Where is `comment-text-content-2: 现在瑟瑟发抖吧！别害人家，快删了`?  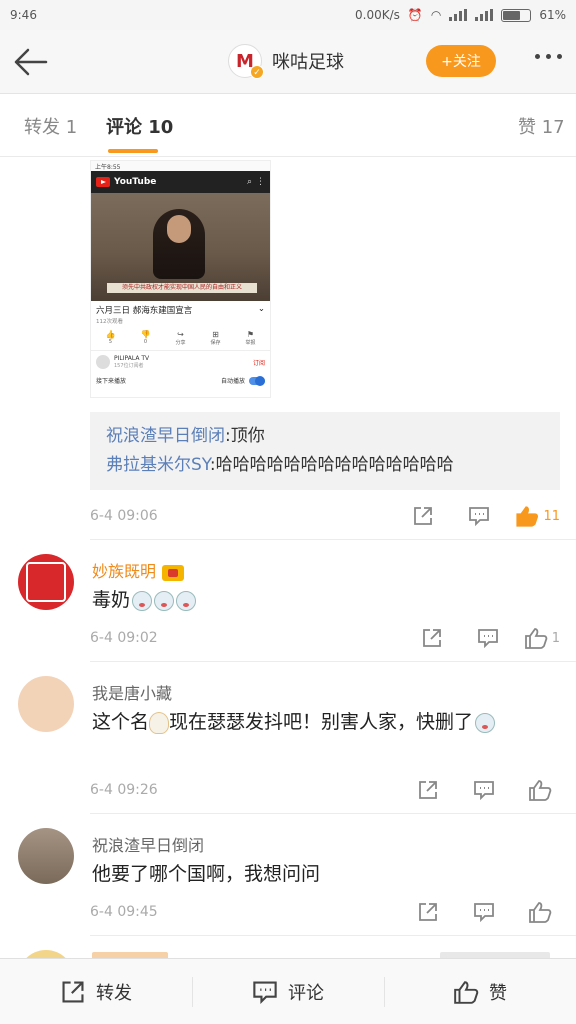
comment-text-content-2: 现在瑟瑟发抖吧！别害人家，快删了 is located at coordinates (321, 722).